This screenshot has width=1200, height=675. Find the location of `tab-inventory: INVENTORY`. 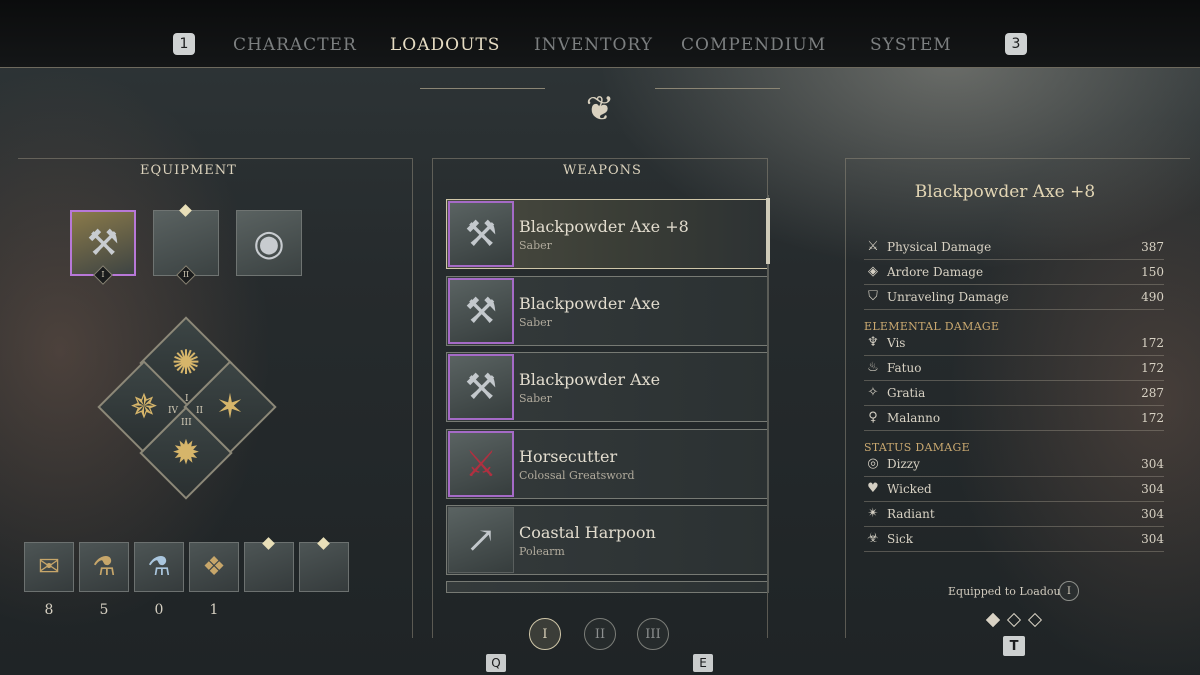

tab-inventory: INVENTORY is located at coordinates (593, 45).